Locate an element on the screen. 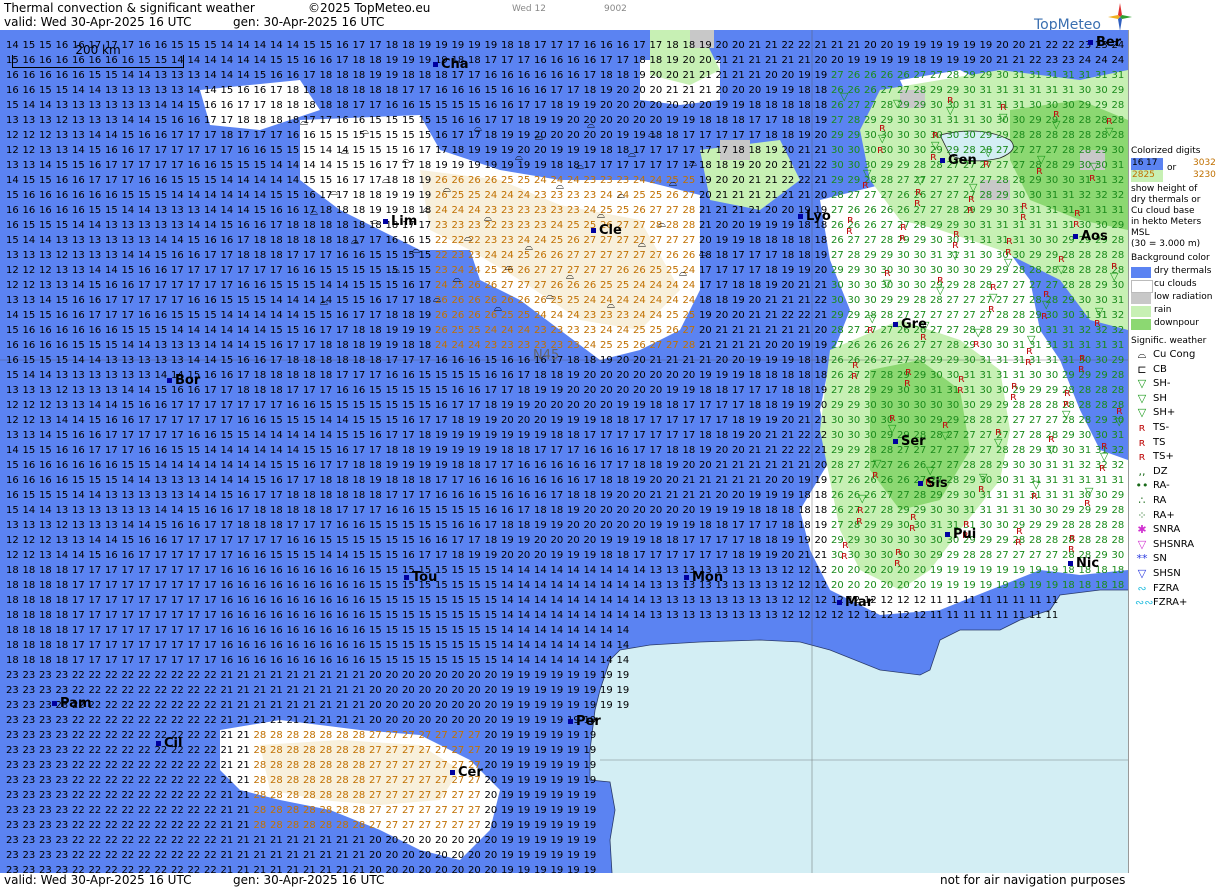  city-bor: Bor is located at coordinates (183, 380).